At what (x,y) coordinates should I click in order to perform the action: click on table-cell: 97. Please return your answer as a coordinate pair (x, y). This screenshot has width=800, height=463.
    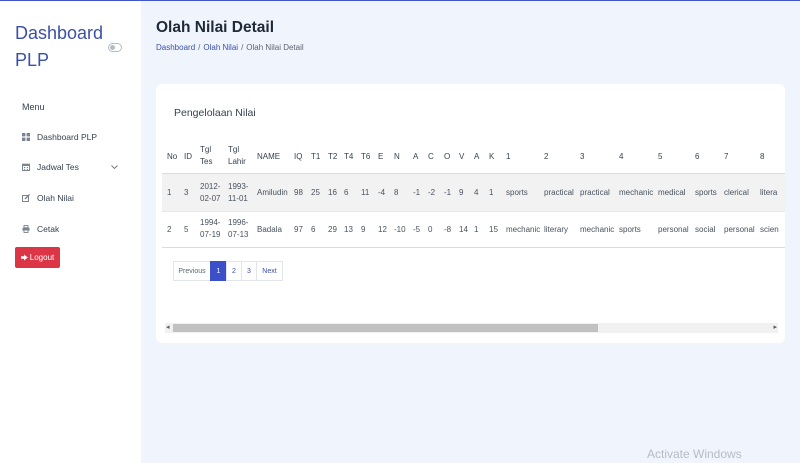
    Looking at the image, I should click on (298, 229).